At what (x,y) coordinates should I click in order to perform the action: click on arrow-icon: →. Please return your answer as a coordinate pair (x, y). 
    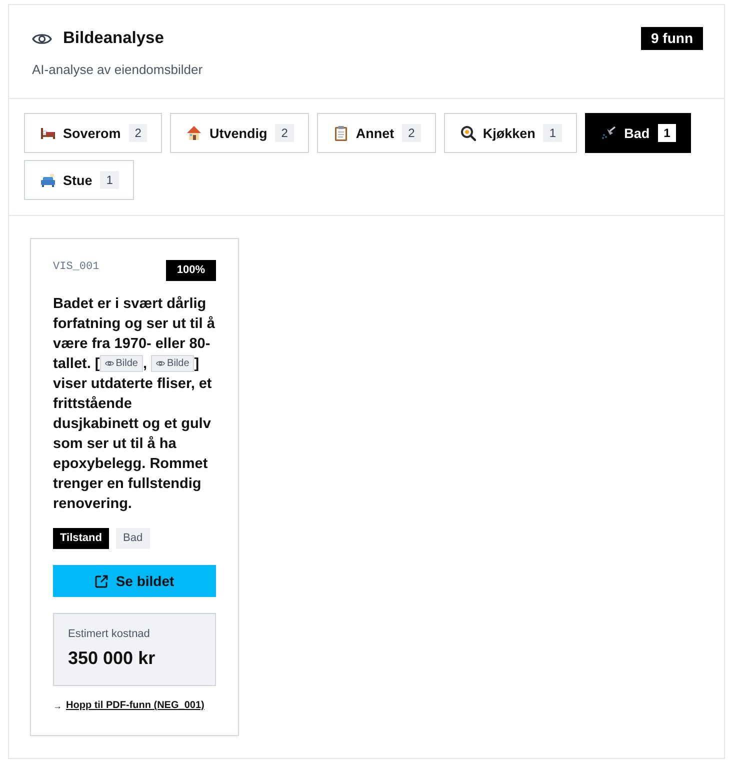
    Looking at the image, I should click on (57, 705).